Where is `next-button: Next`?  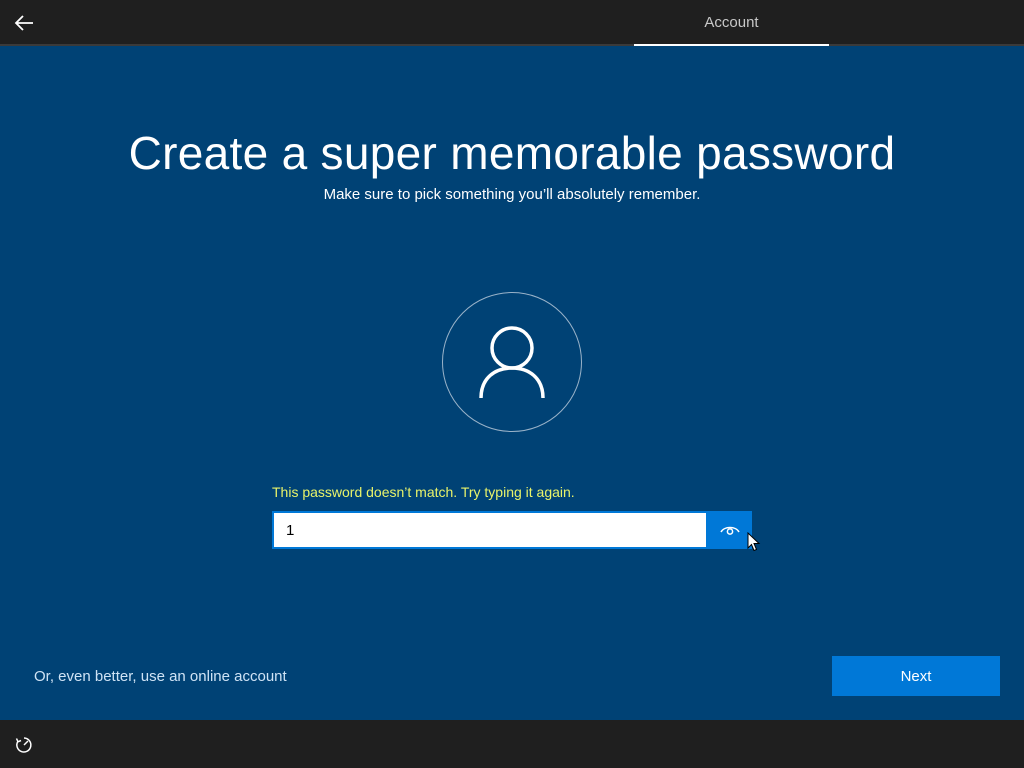 next-button: Next is located at coordinates (916, 676).